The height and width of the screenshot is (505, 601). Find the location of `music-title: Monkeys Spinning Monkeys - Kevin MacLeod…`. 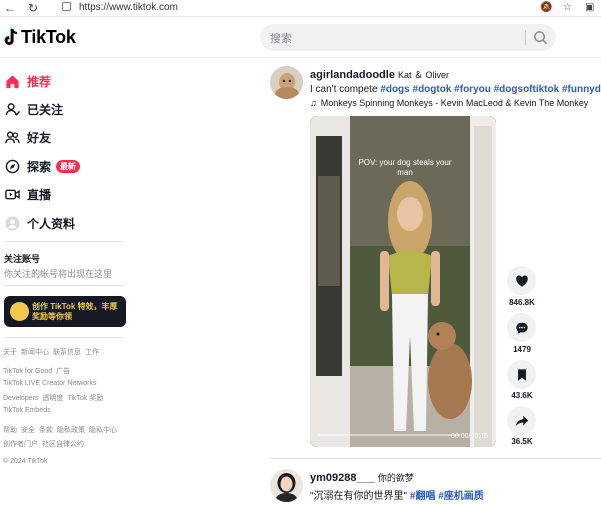

music-title: Monkeys Spinning Monkeys - Kevin MacLeod… is located at coordinates (454, 103).